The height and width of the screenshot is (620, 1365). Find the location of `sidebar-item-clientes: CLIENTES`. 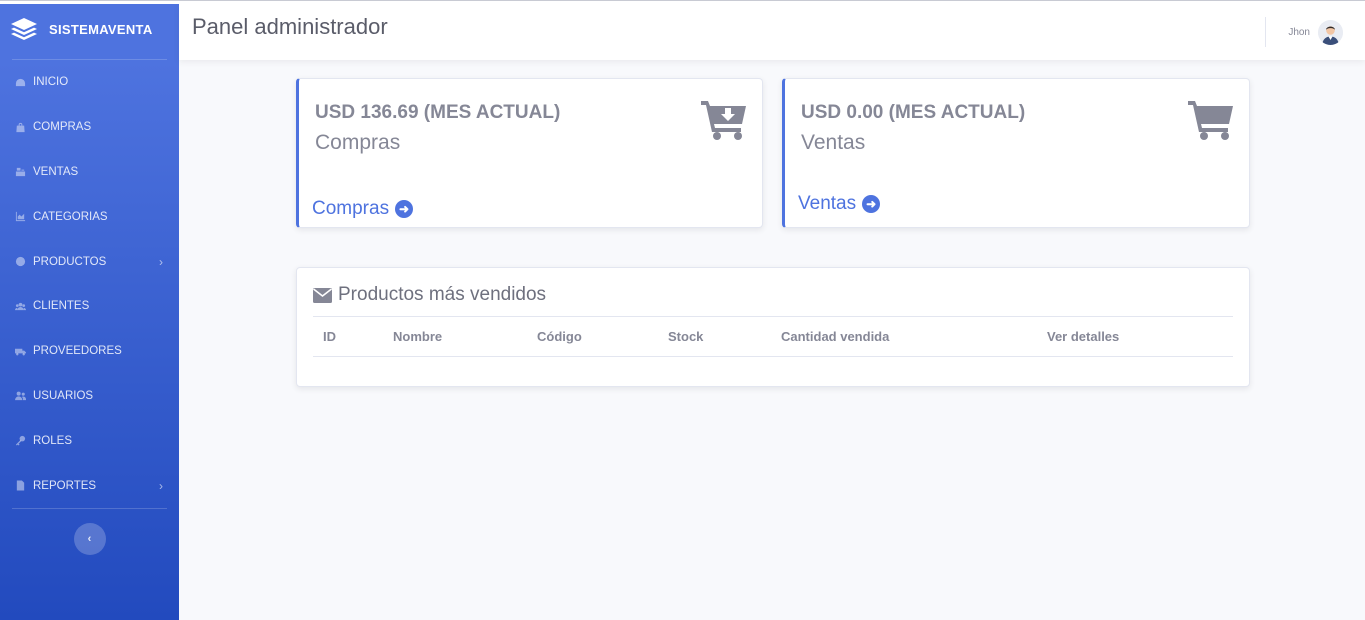

sidebar-item-clientes: CLIENTES is located at coordinates (89, 306).